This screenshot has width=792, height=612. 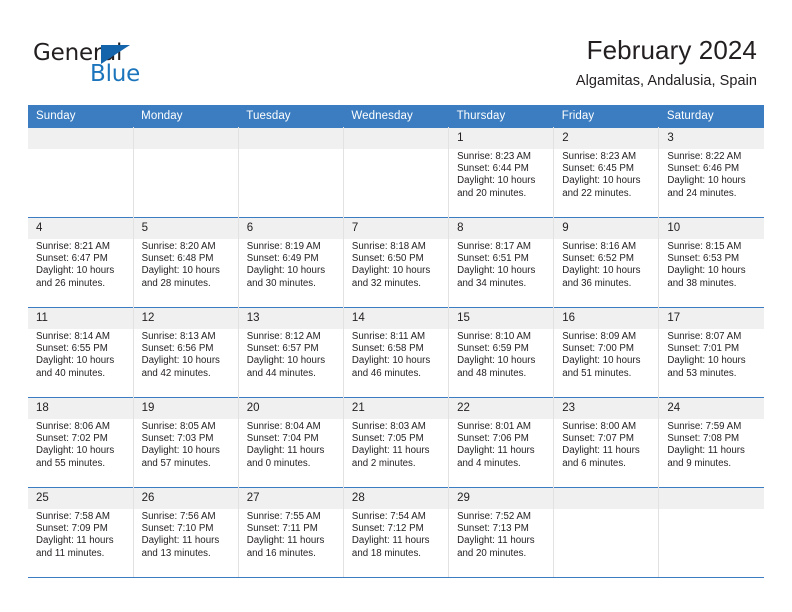 I want to click on day-detail-line: Sunset: 6:44 PM, so click(x=493, y=169).